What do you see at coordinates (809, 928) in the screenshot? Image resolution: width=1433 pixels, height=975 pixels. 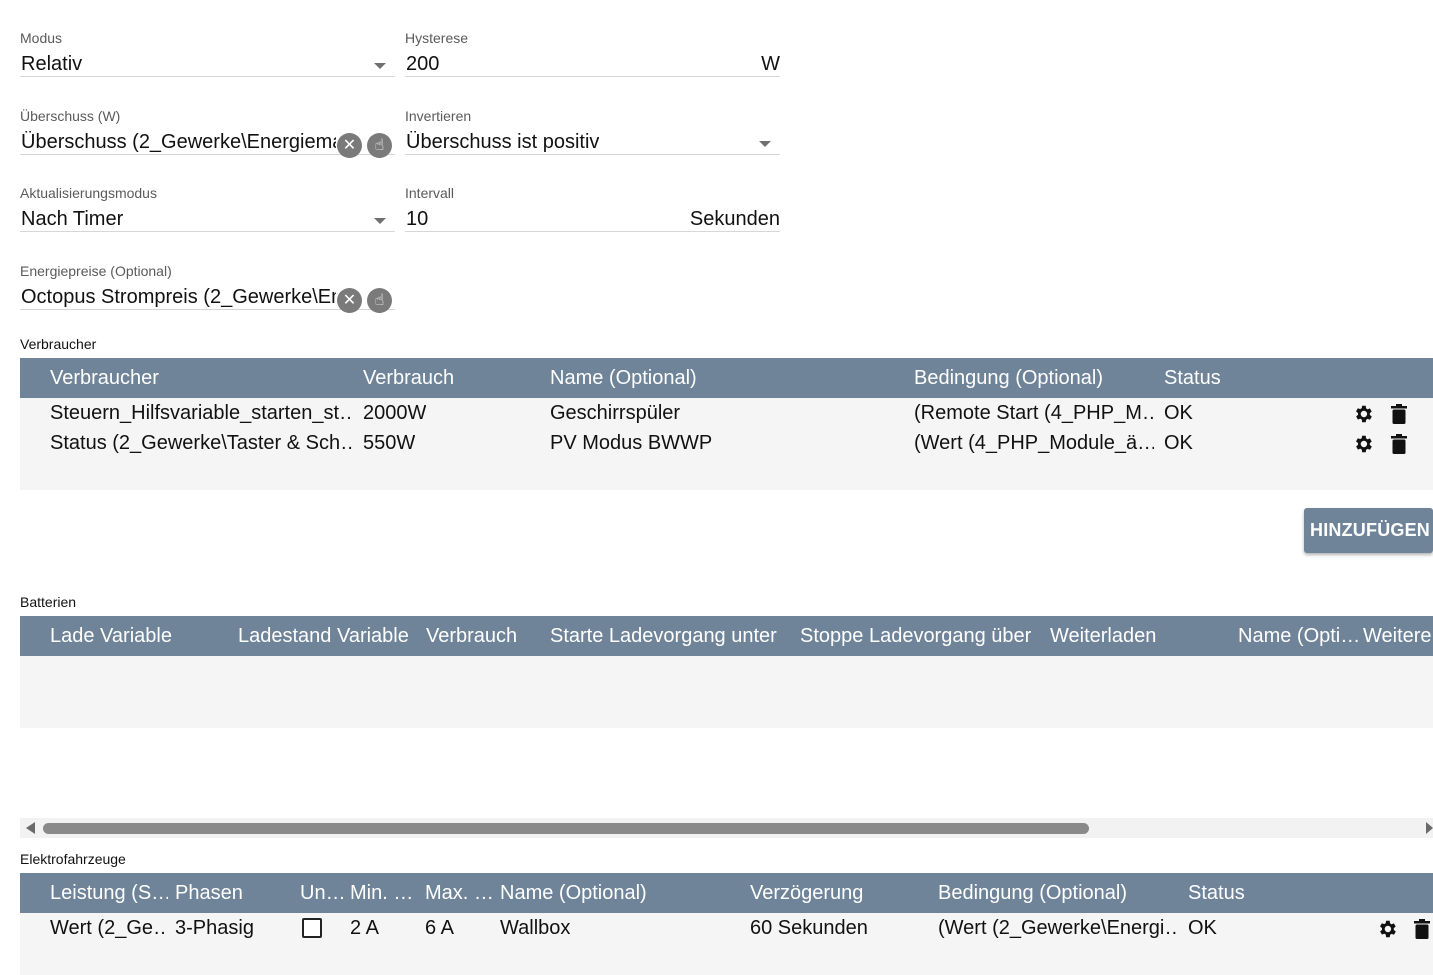 I see `verzoegerung-cell: 60 Sekunden` at bounding box center [809, 928].